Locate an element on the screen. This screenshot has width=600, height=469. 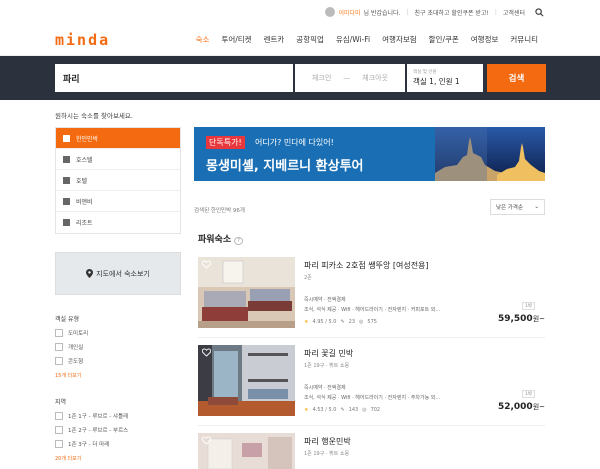
banner-title: 몽생미셸, 지베르니 환상투어 is located at coordinates (285, 166).